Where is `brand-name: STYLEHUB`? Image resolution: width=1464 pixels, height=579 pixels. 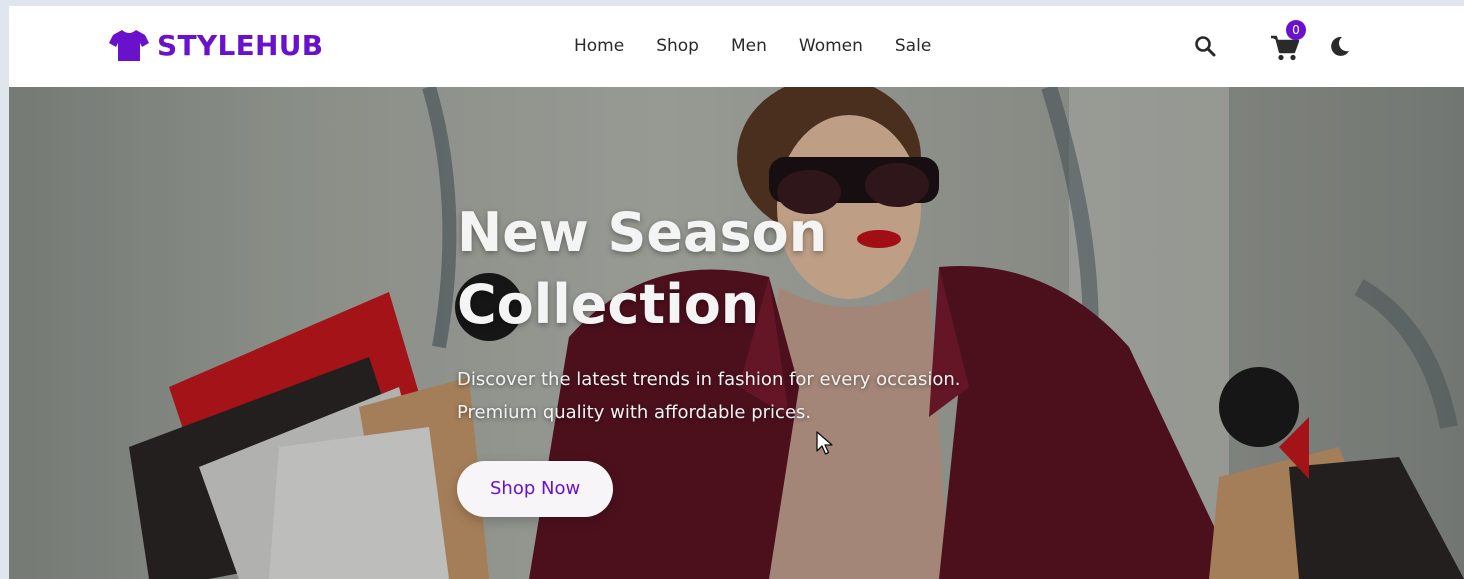 brand-name: STYLEHUB is located at coordinates (240, 45).